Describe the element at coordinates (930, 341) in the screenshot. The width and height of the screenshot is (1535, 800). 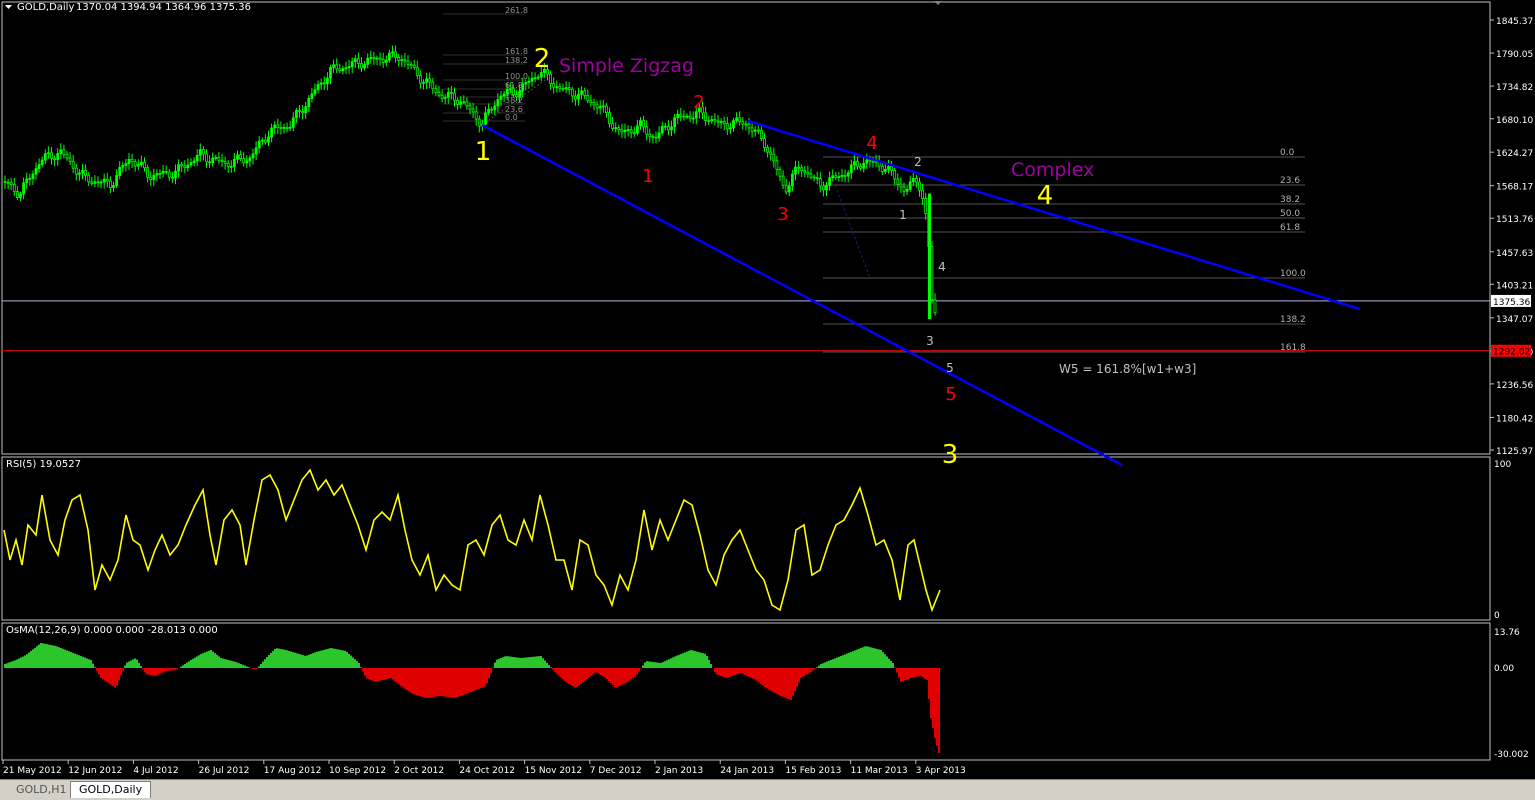
I see `wave-label-grey: 3` at that location.